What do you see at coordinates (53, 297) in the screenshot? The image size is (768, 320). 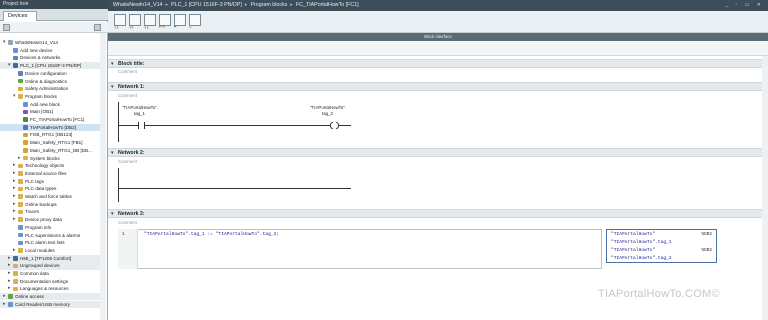 I see `tree-item: ▸ Online access` at bounding box center [53, 297].